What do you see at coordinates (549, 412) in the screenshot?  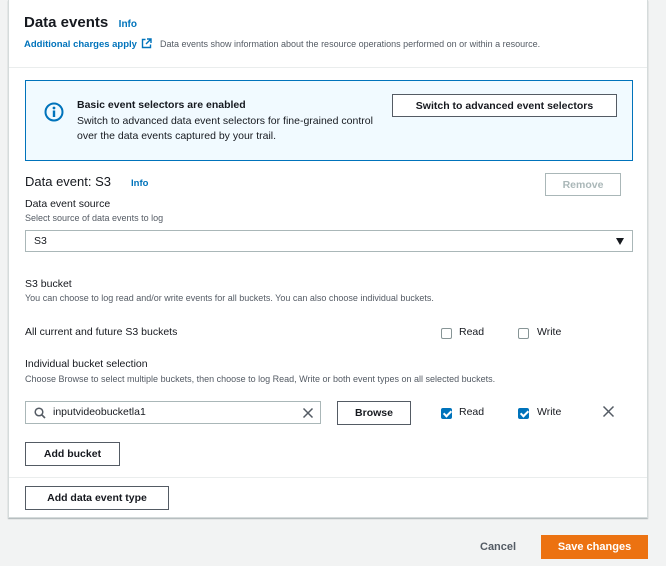 I see `bucket-write-label: Write` at bounding box center [549, 412].